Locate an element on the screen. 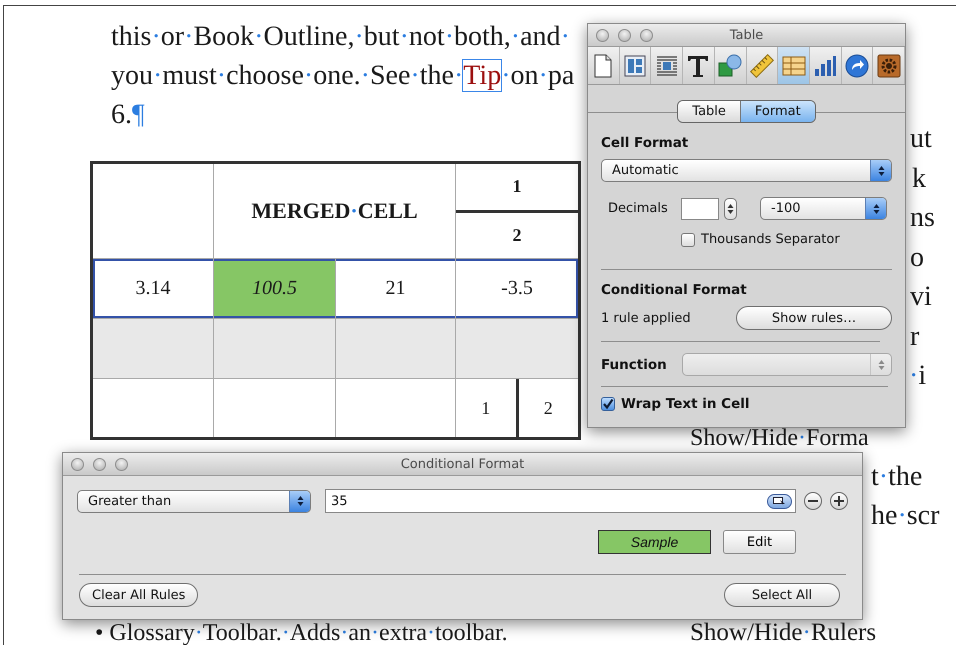 This screenshot has height=645, width=956. document-icon is located at coordinates (603, 66).